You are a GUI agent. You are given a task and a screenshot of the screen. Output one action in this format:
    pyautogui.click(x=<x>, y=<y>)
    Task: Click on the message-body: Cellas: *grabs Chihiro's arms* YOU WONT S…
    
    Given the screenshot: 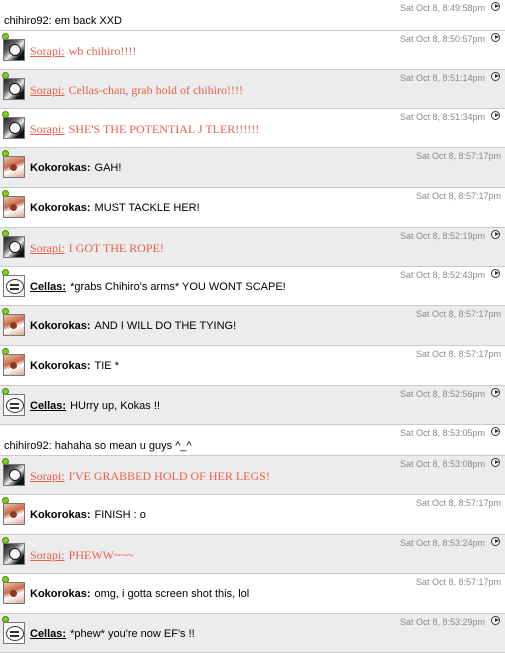 What is the action you would take?
    pyautogui.click(x=158, y=287)
    